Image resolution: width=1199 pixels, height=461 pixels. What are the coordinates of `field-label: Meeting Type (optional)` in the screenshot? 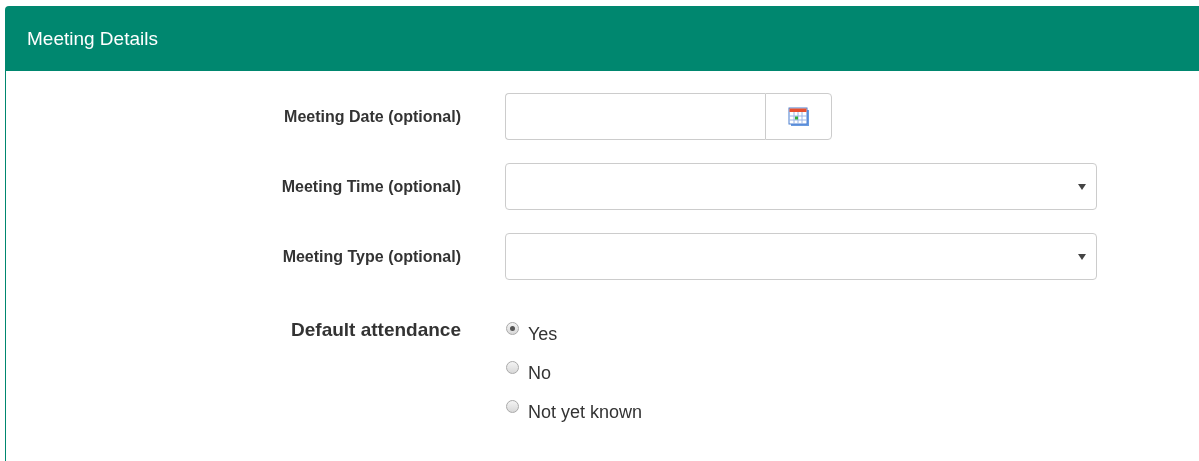 It's located at (371, 256).